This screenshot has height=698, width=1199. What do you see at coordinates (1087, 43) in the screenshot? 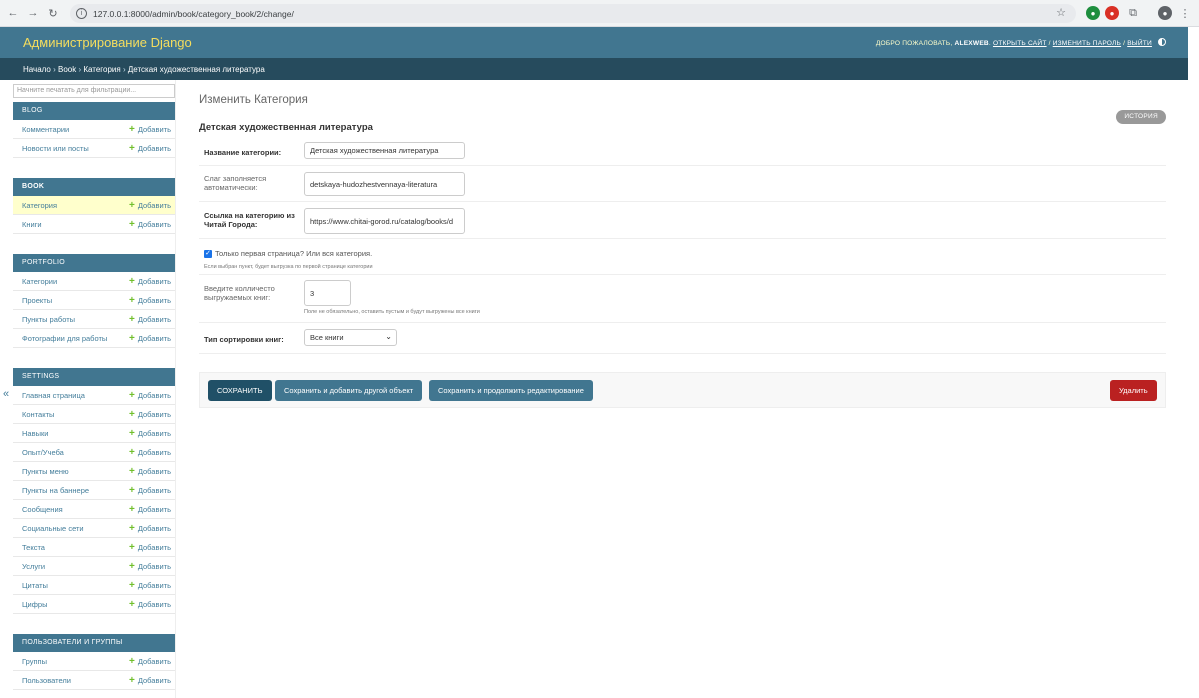
I see `change-password-link: ИЗМЕНИТЬ ПАРОЛЬ` at bounding box center [1087, 43].